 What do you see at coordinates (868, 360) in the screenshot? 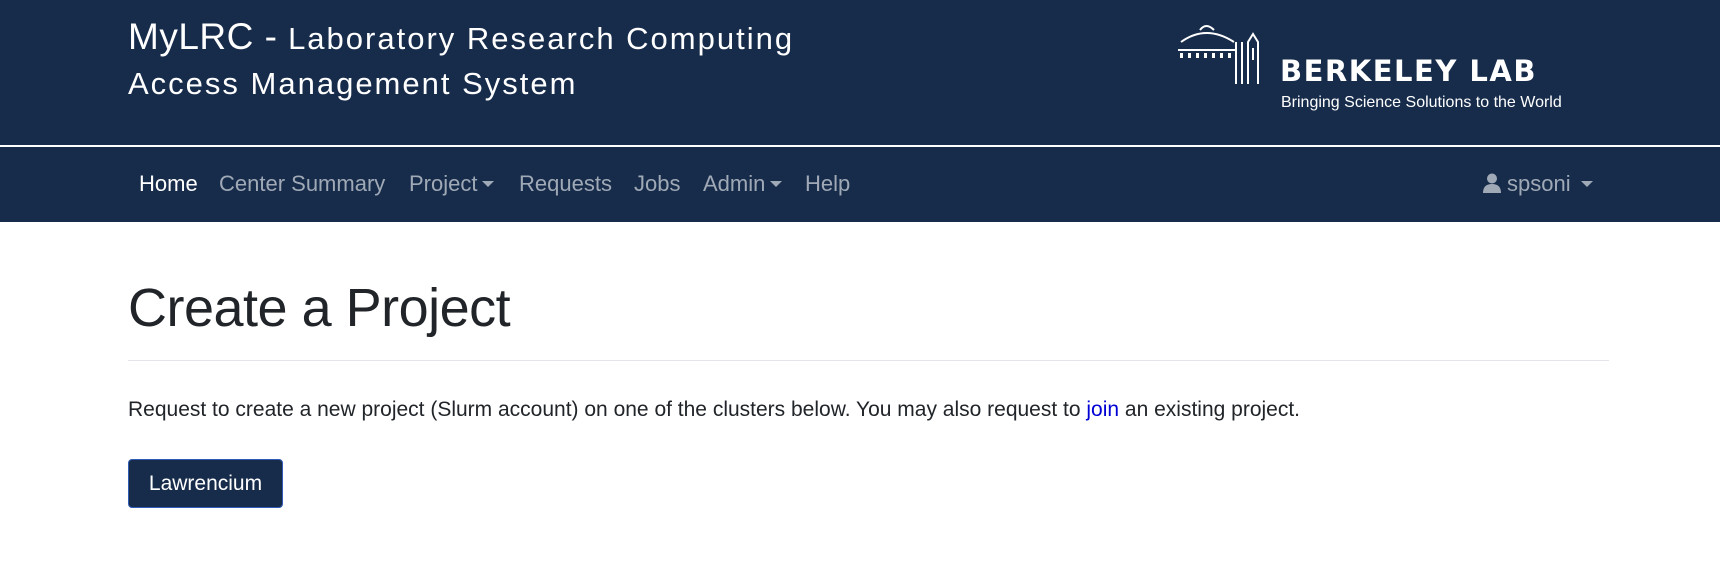
I see `title-divider` at bounding box center [868, 360].